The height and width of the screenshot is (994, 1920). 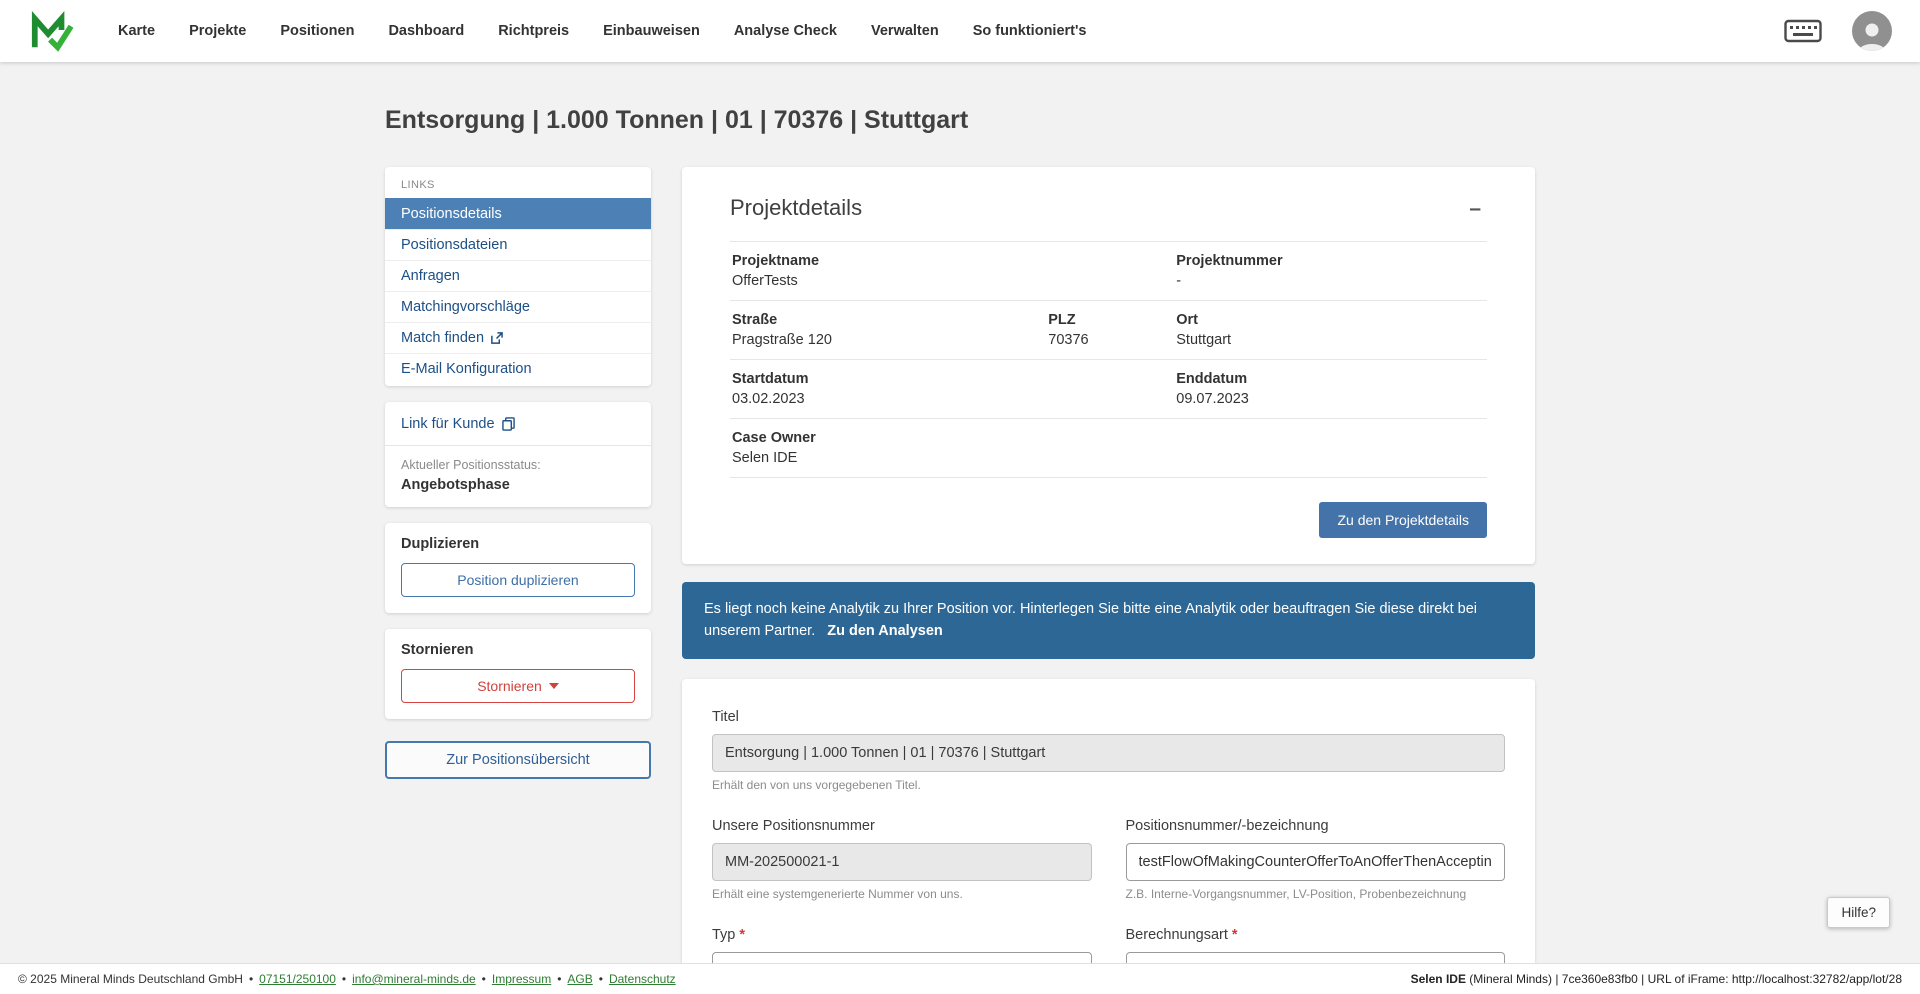 I want to click on copy-icon, so click(x=508, y=424).